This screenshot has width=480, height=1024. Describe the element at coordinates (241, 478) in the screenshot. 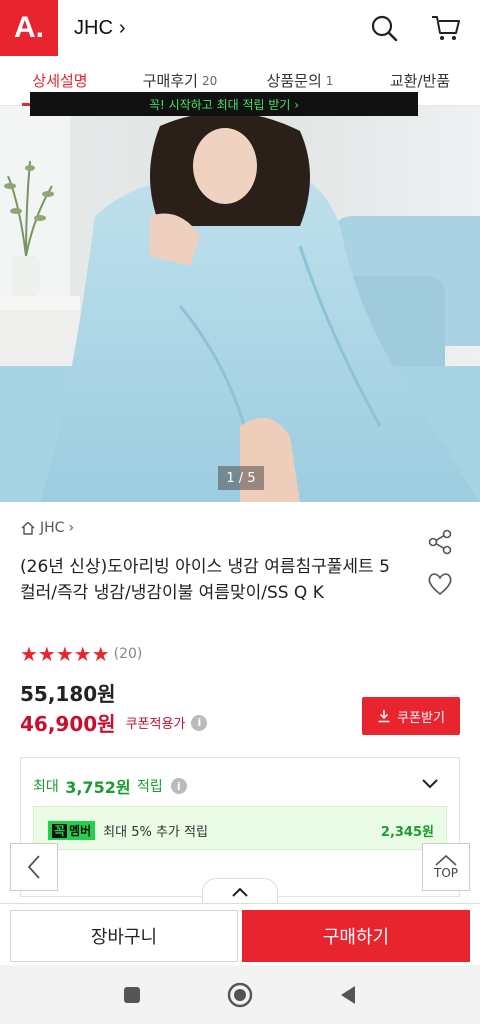

I see `image-pager: 1 / 5` at that location.